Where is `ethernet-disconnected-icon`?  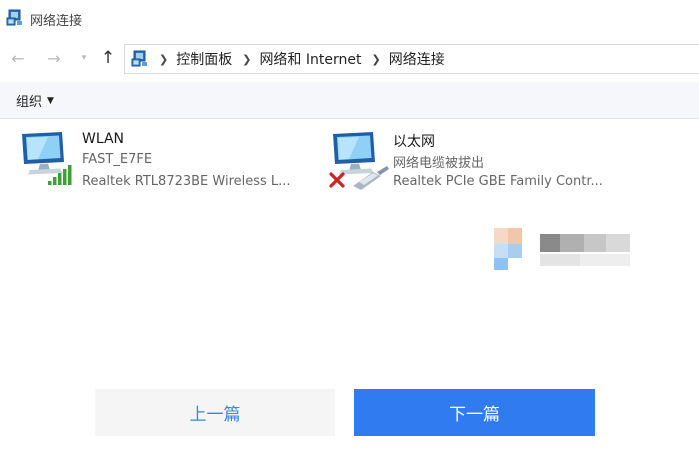
ethernet-disconnected-icon is located at coordinates (359, 161).